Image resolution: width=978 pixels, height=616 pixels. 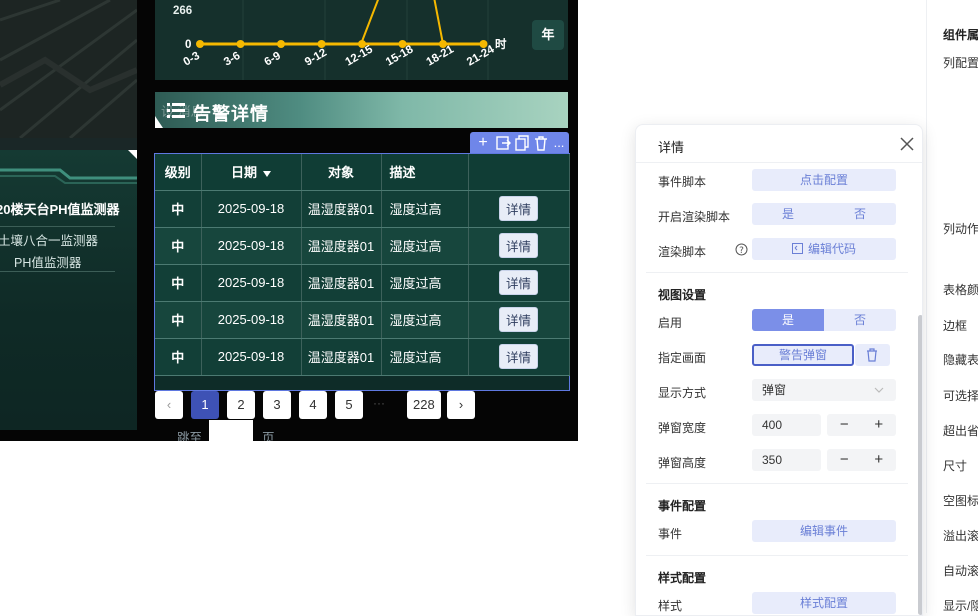 I want to click on left-column: 20楼天台PH值监测器 土壤八合一监测器 PH值监测器, so click(x=68, y=215).